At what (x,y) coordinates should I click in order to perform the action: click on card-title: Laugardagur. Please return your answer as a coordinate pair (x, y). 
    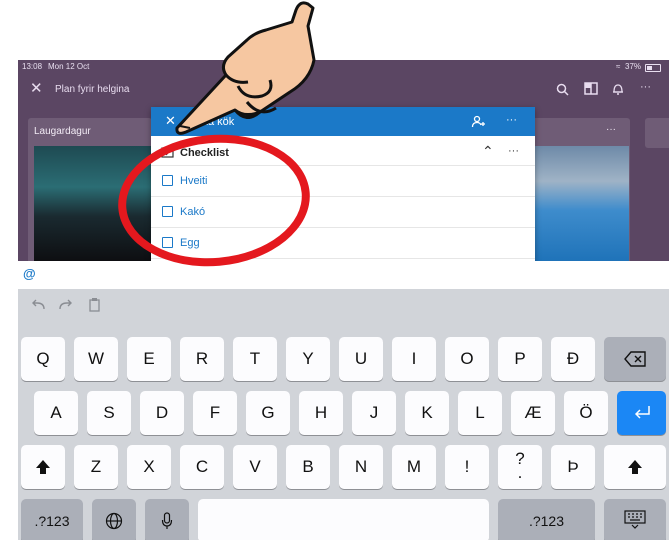
    Looking at the image, I should click on (62, 131).